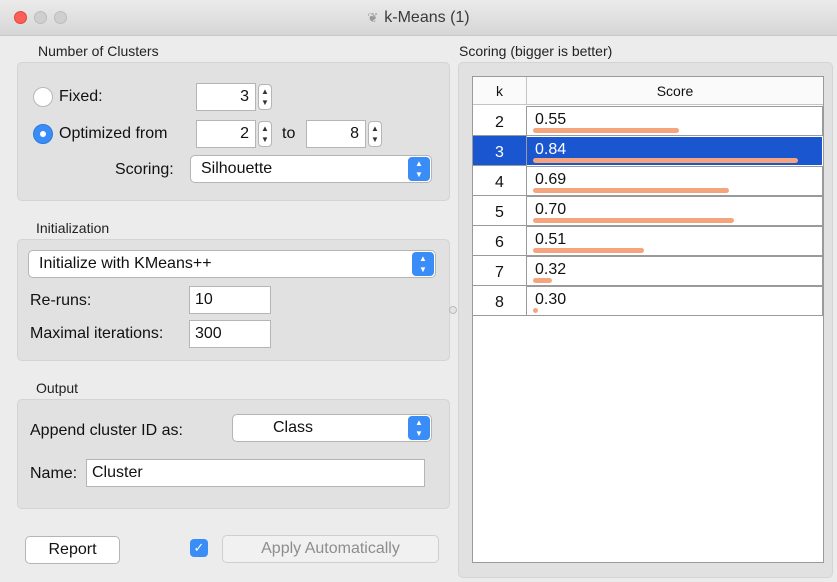 The image size is (837, 582). What do you see at coordinates (98, 51) in the screenshot?
I see `clusters-section-label: Number of Clusters` at bounding box center [98, 51].